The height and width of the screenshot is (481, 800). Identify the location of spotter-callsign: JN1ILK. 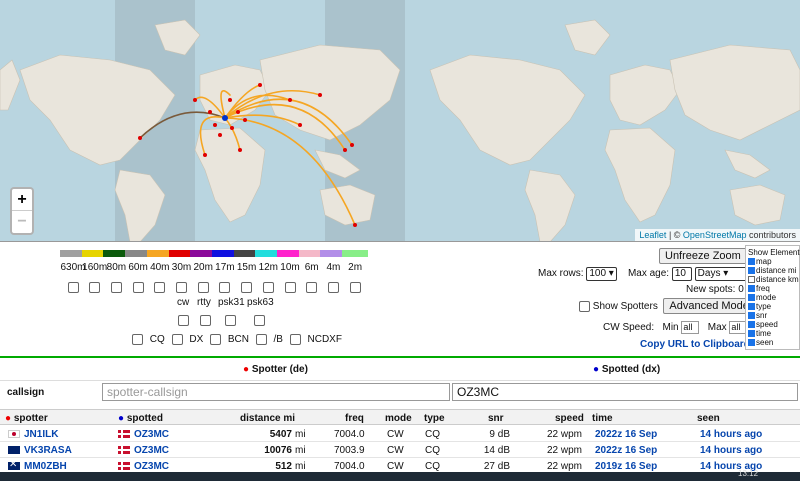
(41, 434).